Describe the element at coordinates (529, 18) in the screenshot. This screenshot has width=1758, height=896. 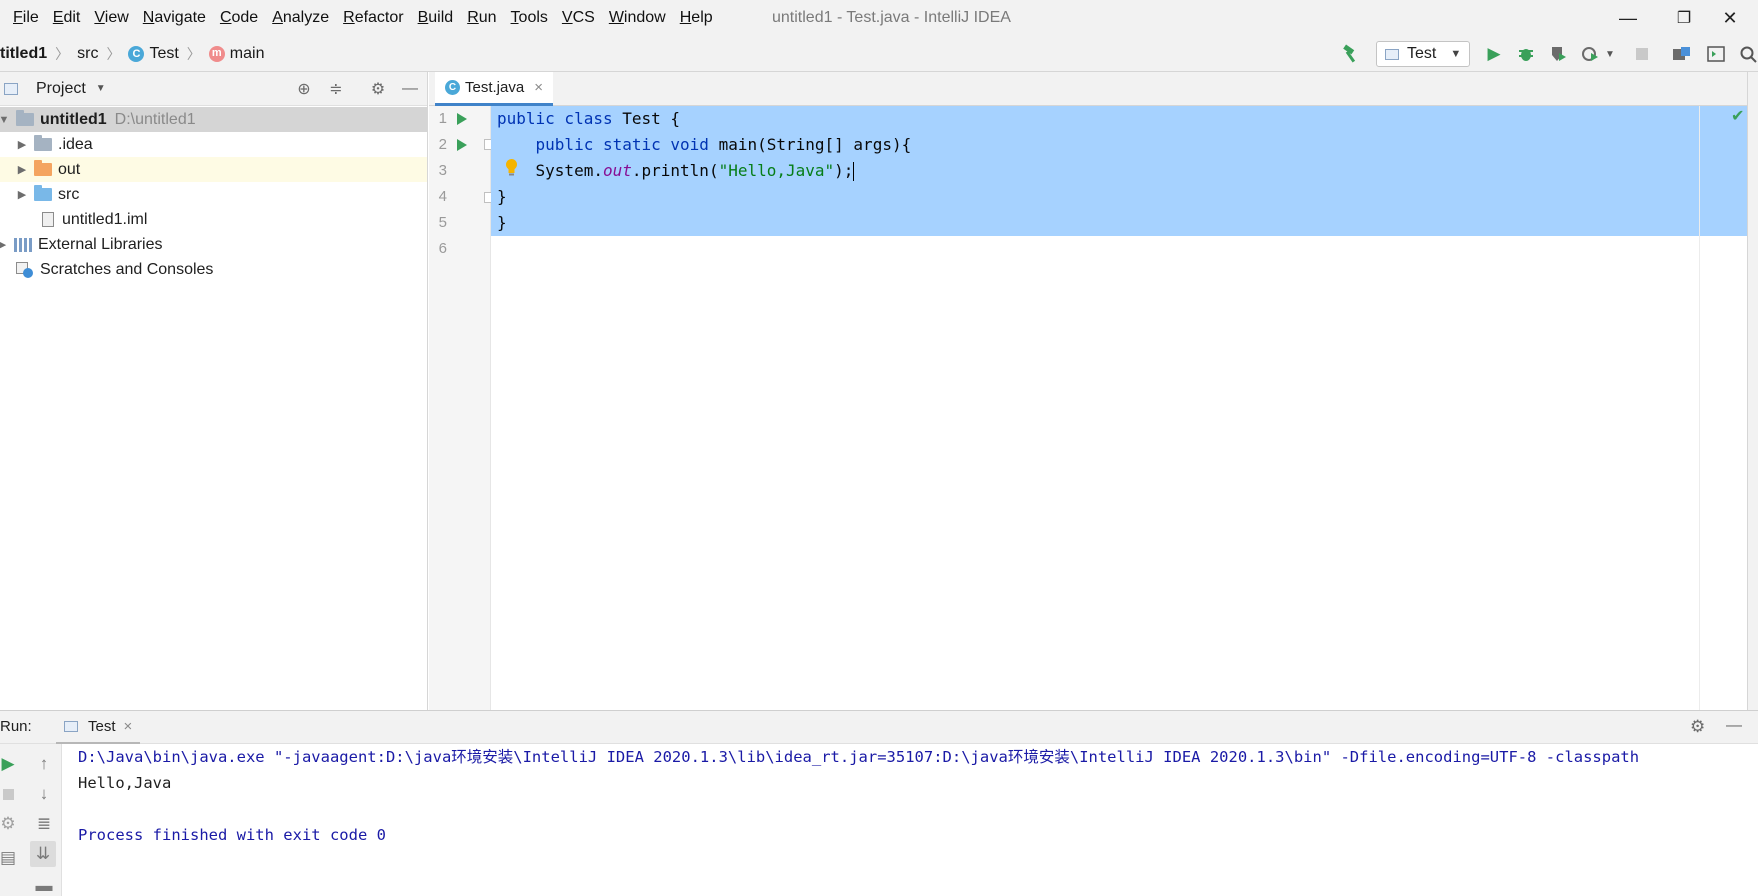
I see `menu-tools: Tools` at that location.